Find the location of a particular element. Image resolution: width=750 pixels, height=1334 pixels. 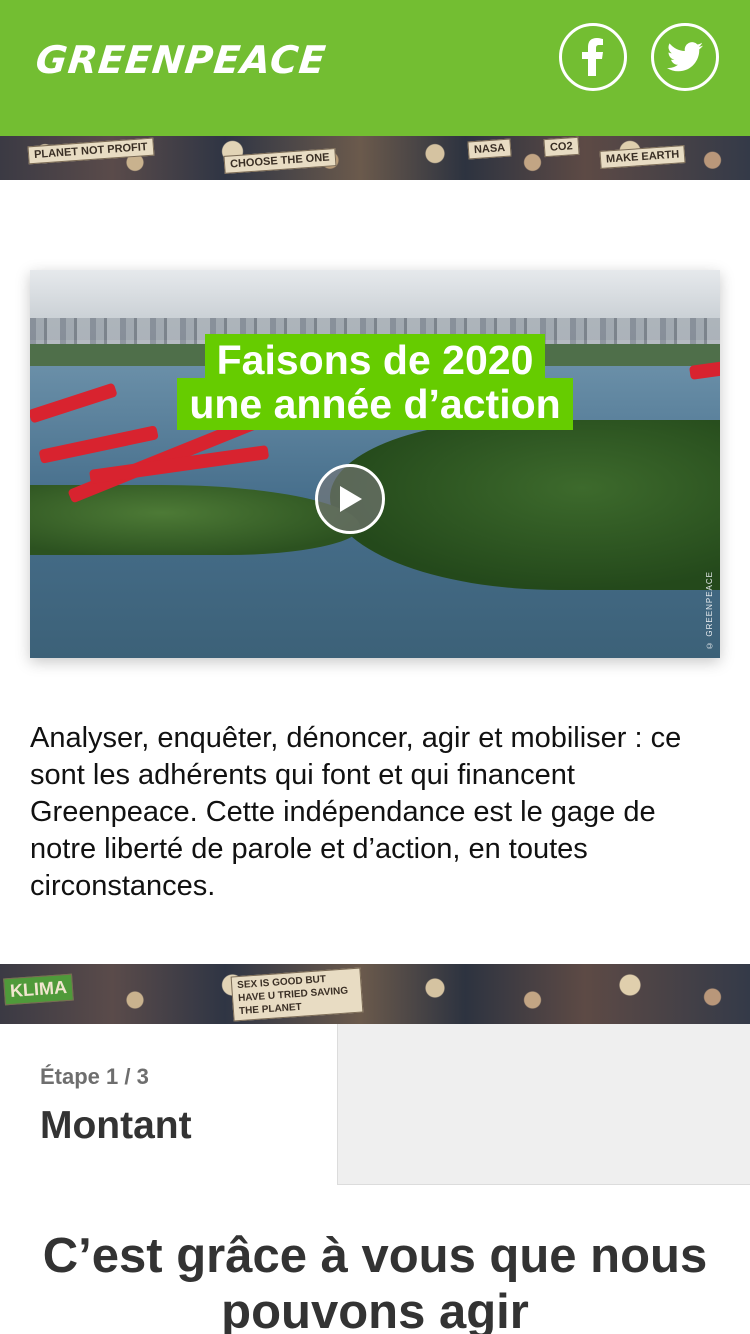

form-side-panel is located at coordinates (543, 1104).